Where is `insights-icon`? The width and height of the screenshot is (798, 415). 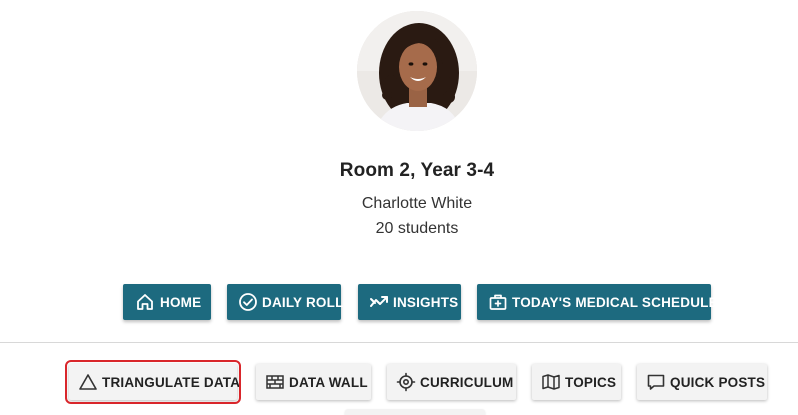
insights-icon is located at coordinates (379, 302).